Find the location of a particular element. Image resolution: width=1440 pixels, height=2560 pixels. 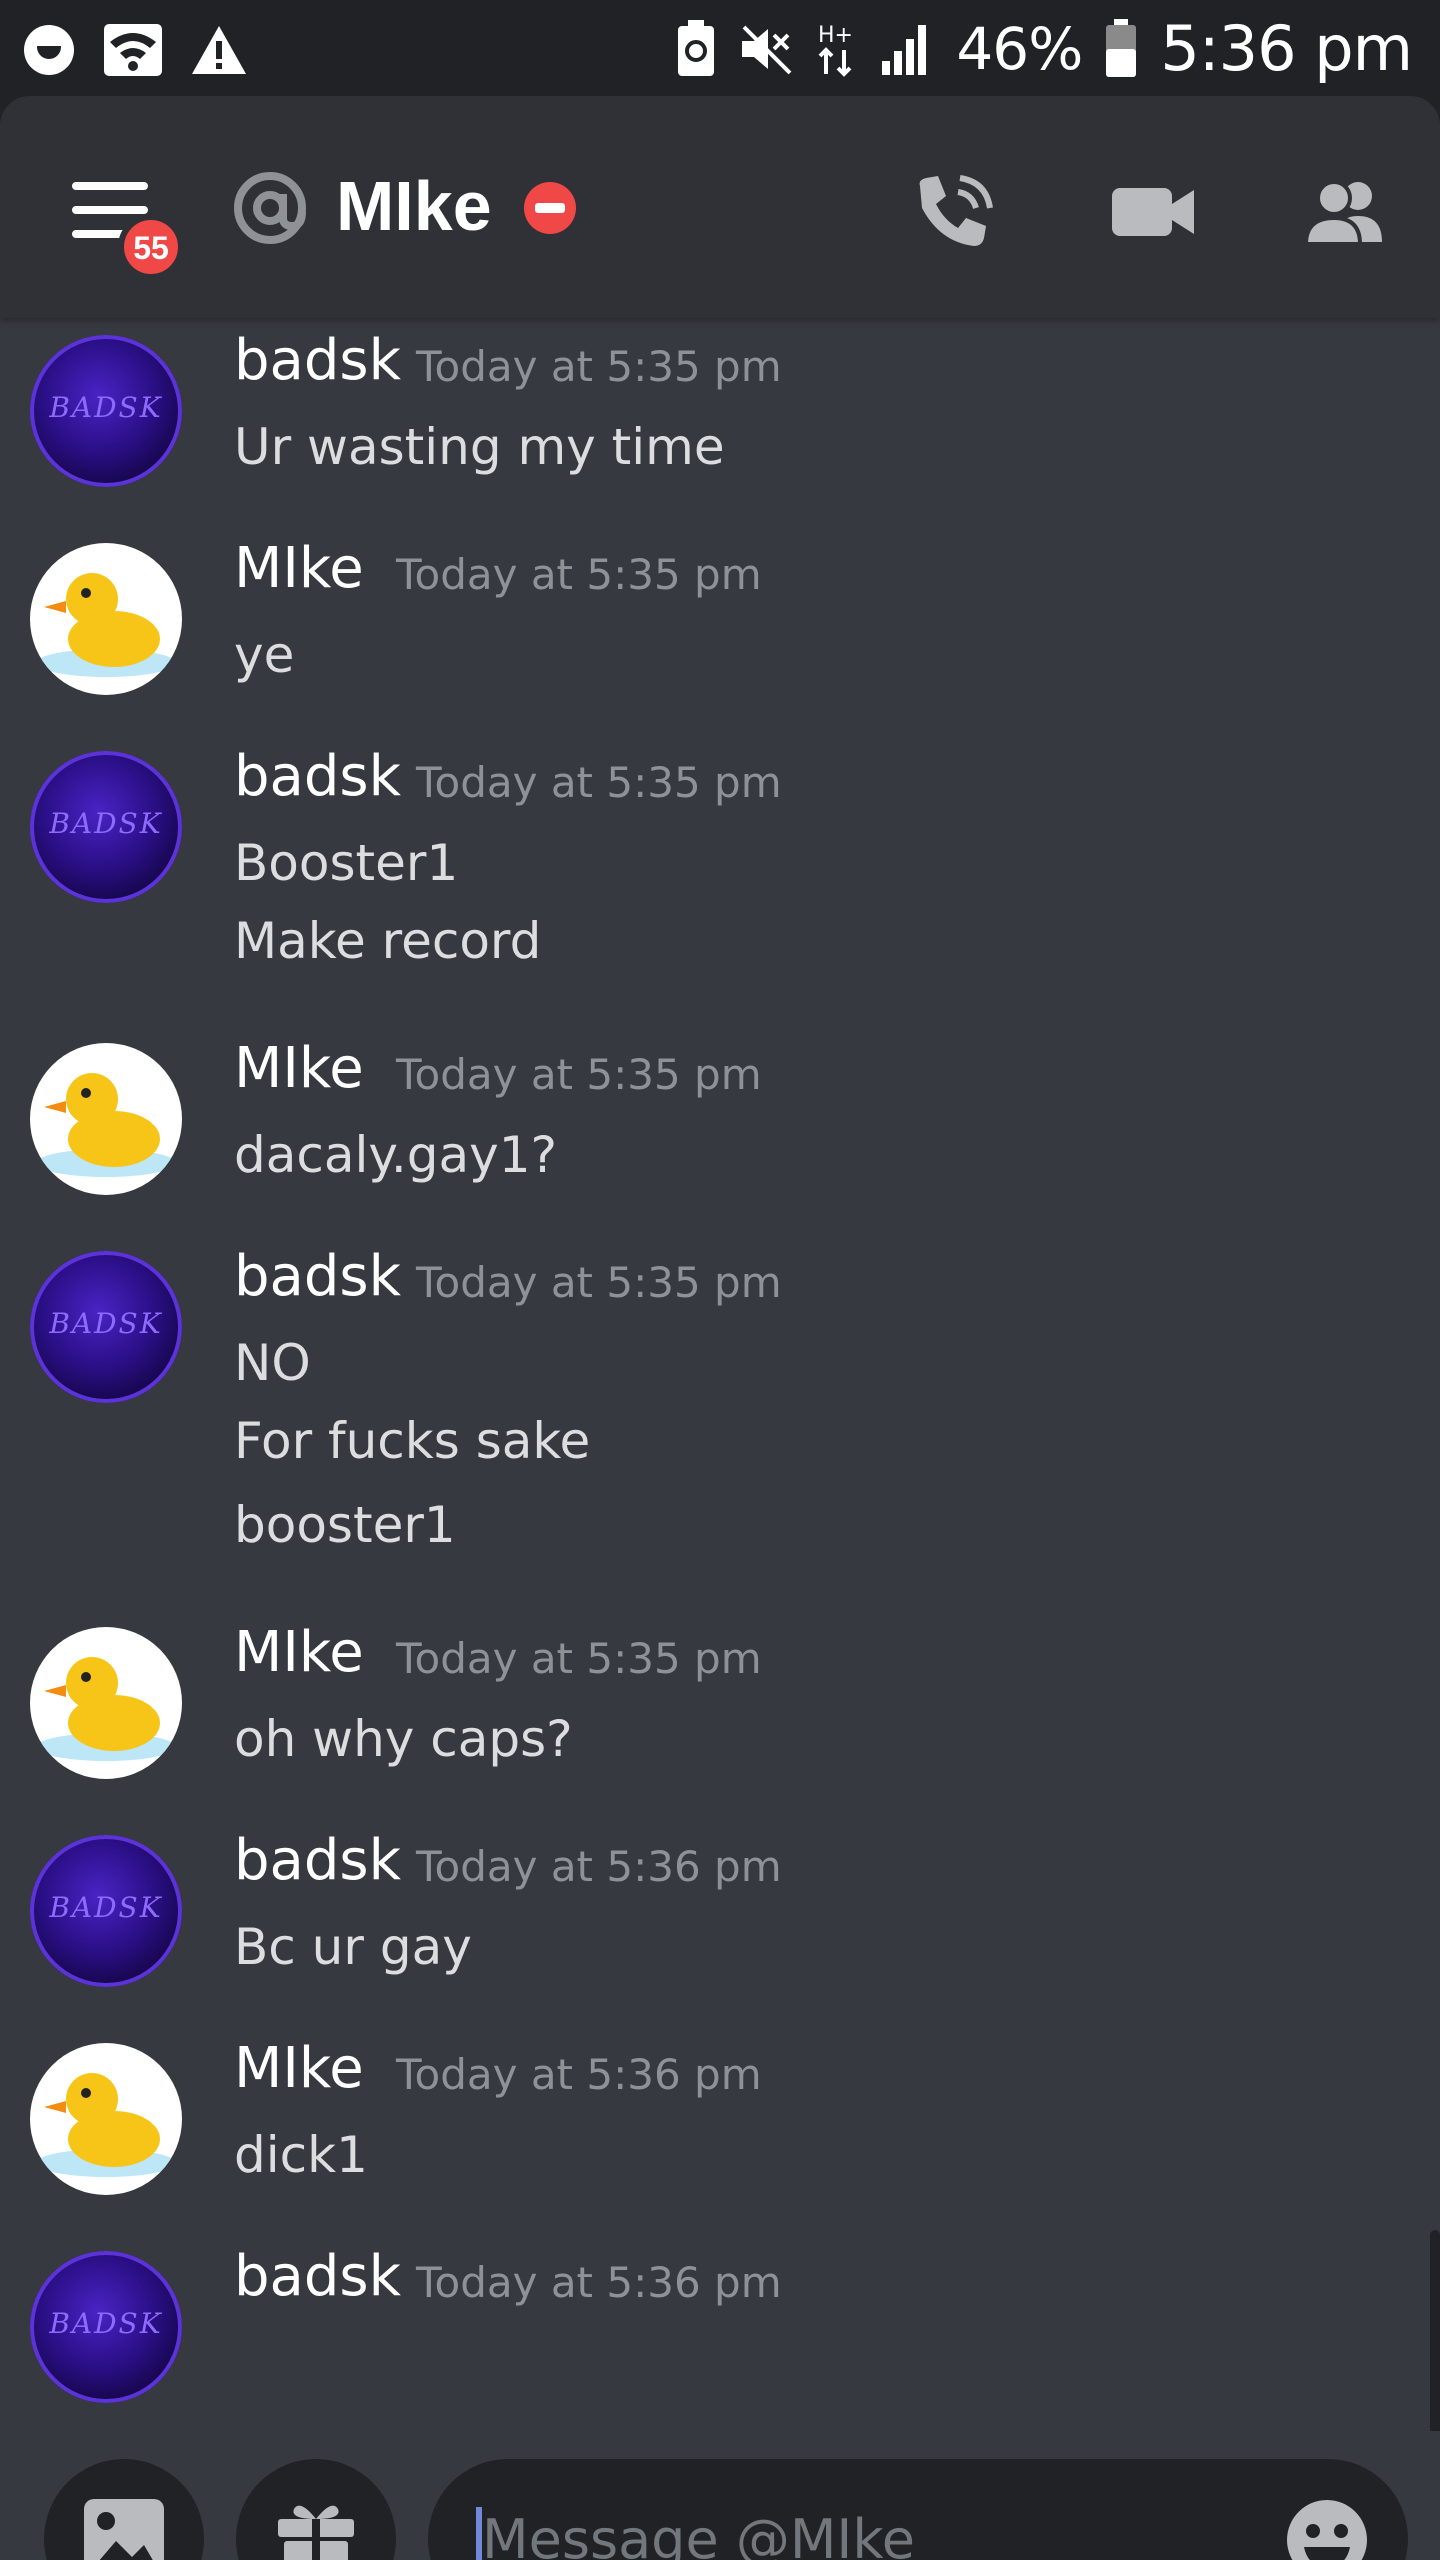

gift-icon is located at coordinates (316, 2532).